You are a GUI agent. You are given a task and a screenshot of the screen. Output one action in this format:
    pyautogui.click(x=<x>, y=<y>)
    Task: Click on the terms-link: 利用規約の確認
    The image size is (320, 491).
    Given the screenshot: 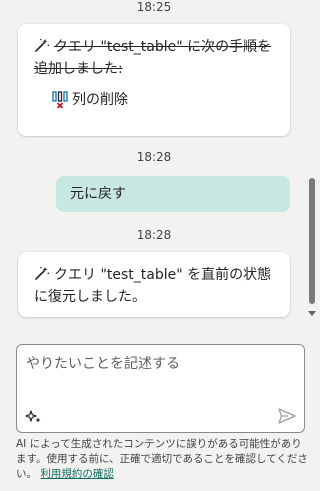 What is the action you would take?
    pyautogui.click(x=77, y=474)
    